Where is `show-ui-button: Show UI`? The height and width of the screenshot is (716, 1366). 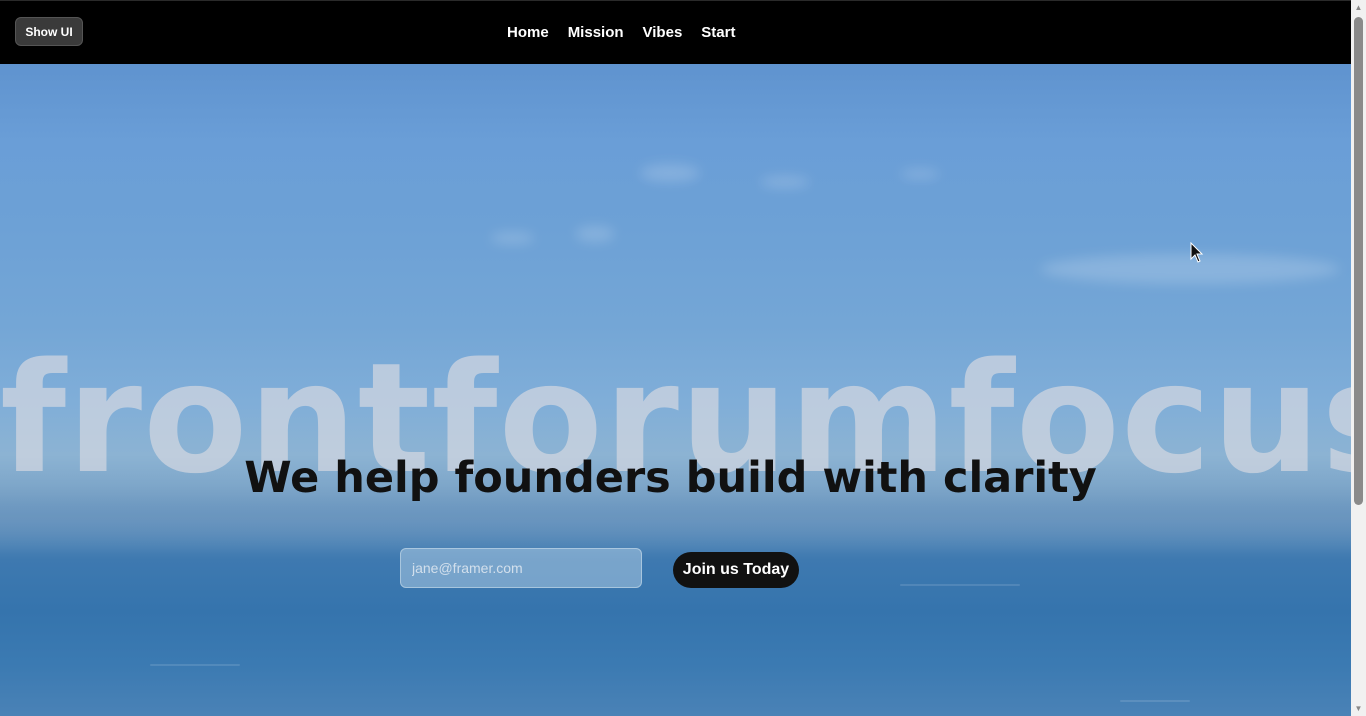
show-ui-button: Show UI is located at coordinates (49, 31).